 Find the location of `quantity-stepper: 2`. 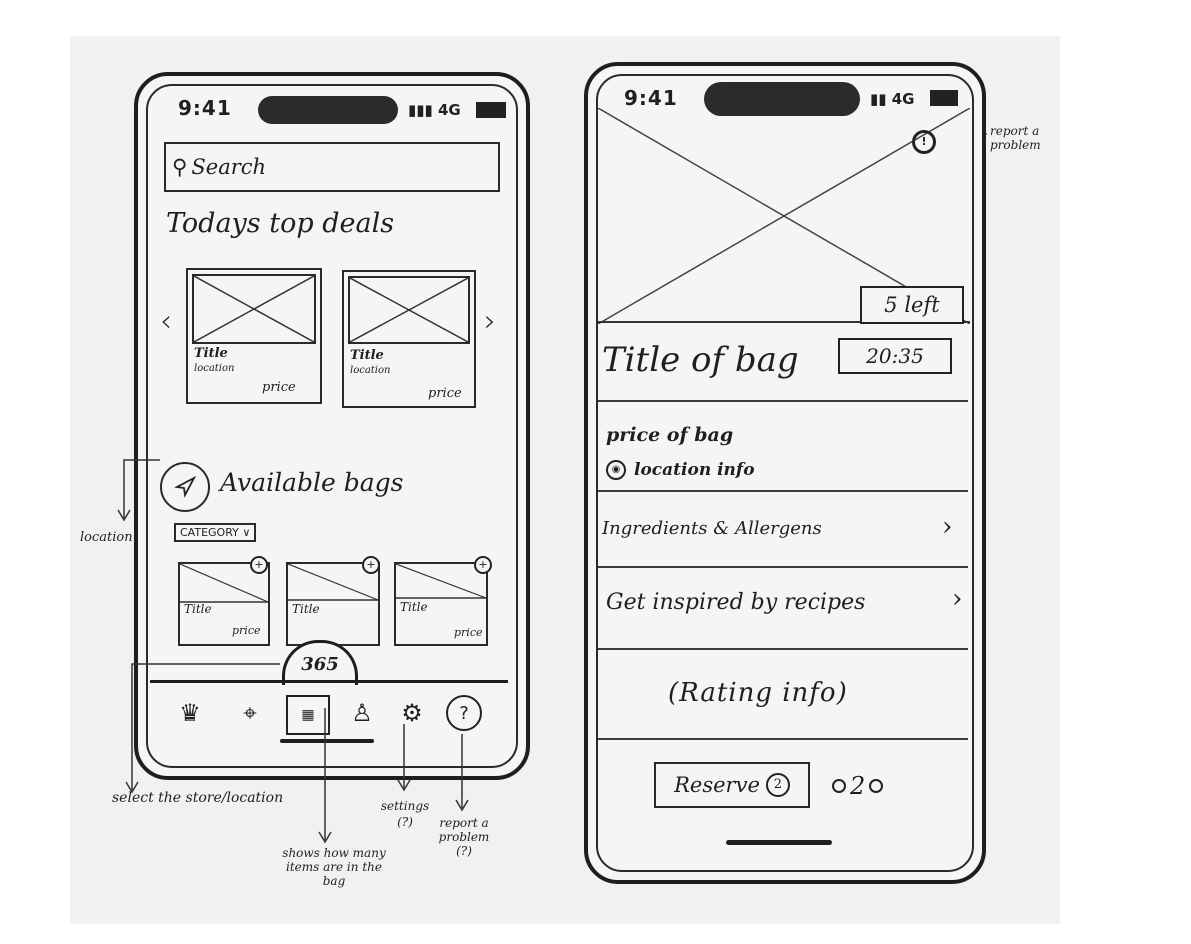

quantity-stepper: 2 is located at coordinates (858, 786).